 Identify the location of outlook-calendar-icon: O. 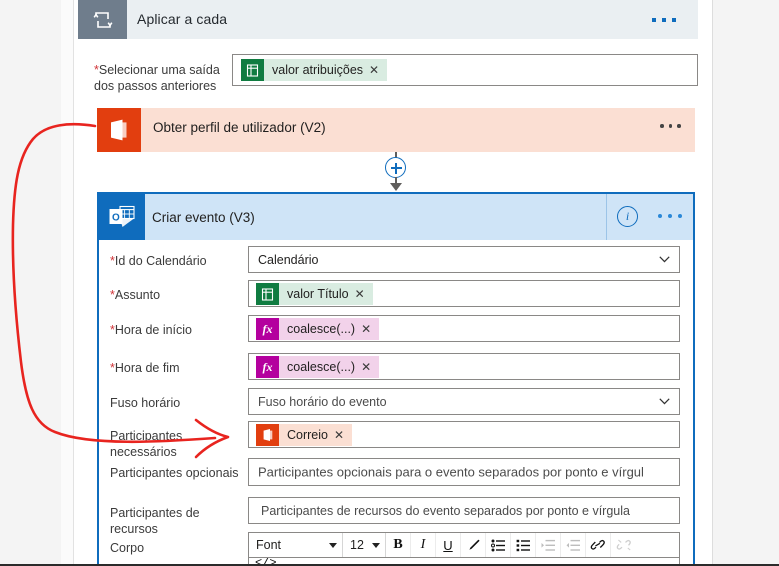
(122, 217).